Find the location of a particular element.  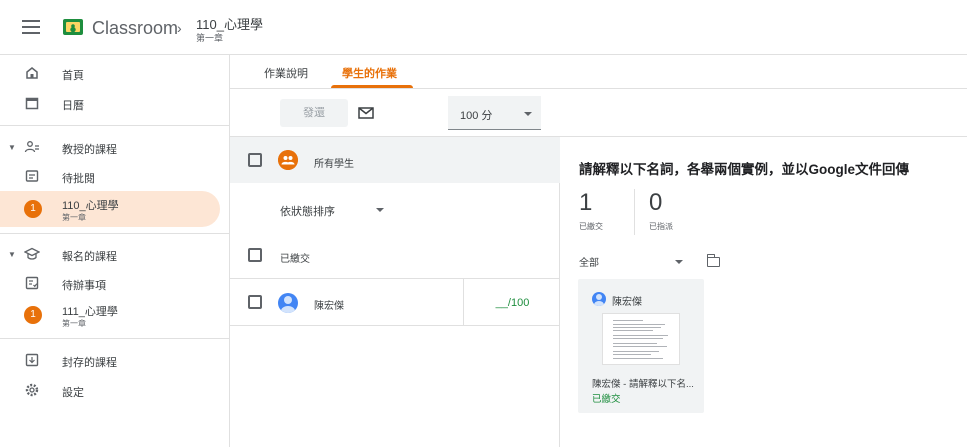

graduation-cap-icon is located at coordinates (32, 253).